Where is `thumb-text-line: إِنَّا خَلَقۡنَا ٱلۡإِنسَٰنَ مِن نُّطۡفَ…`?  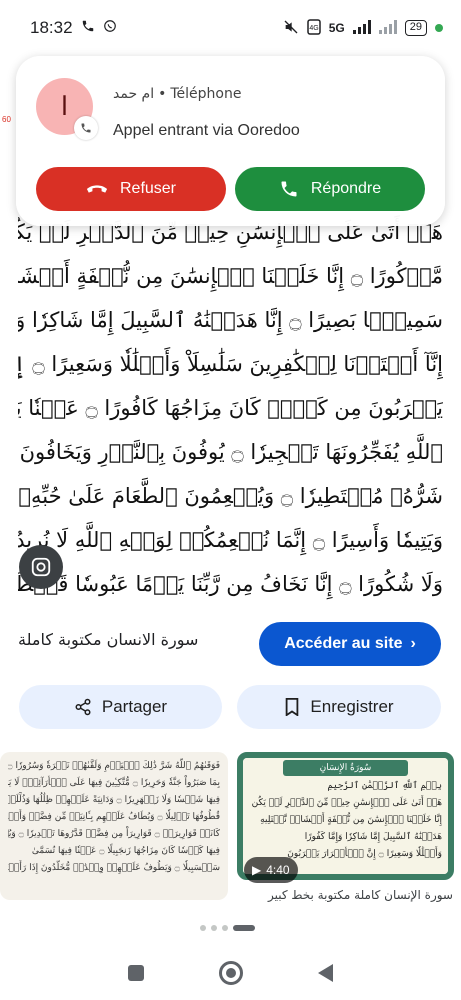 thumb-text-line: إِنَّا خَلَقۡنَا ٱلۡإِنسَٰنَ مِن نُّطۡفَ… is located at coordinates (351, 820).